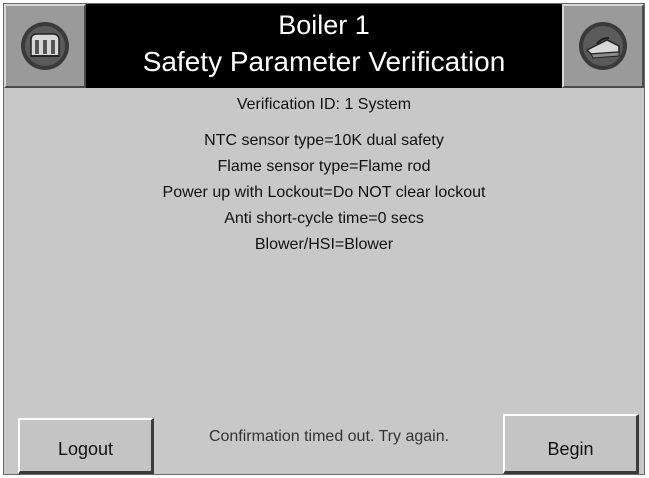  I want to click on back-button, so click(603, 46).